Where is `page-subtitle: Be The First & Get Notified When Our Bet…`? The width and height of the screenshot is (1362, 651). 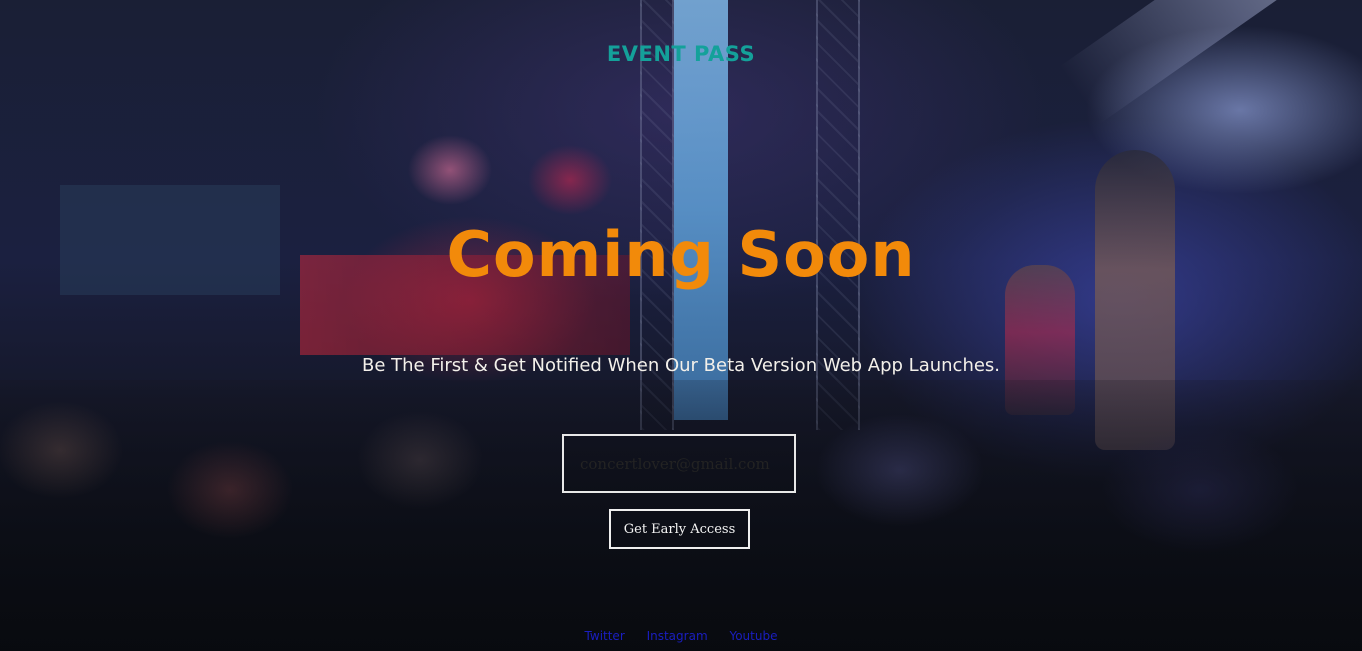
page-subtitle: Be The First & Get Notified When Our Bet… is located at coordinates (681, 365).